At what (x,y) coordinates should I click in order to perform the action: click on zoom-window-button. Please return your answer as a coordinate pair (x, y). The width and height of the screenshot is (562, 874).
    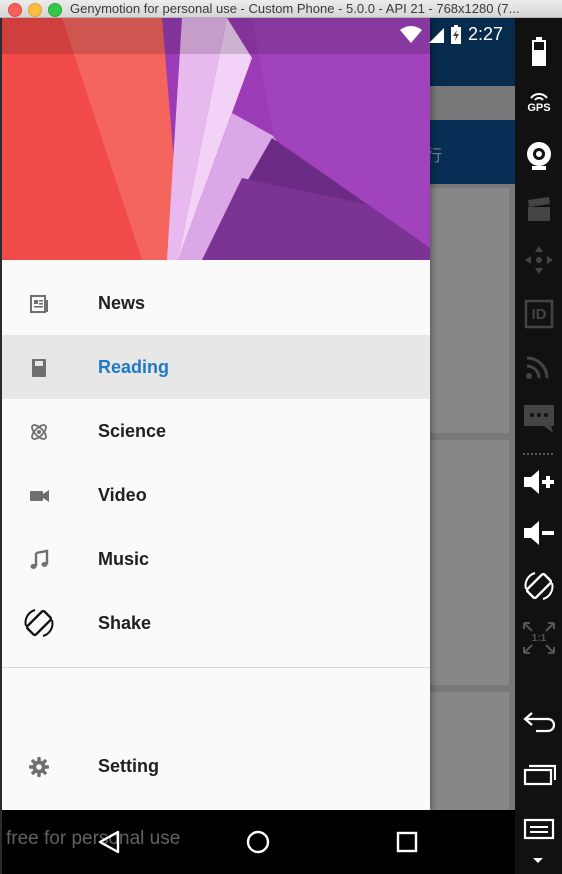
    Looking at the image, I should click on (55, 10).